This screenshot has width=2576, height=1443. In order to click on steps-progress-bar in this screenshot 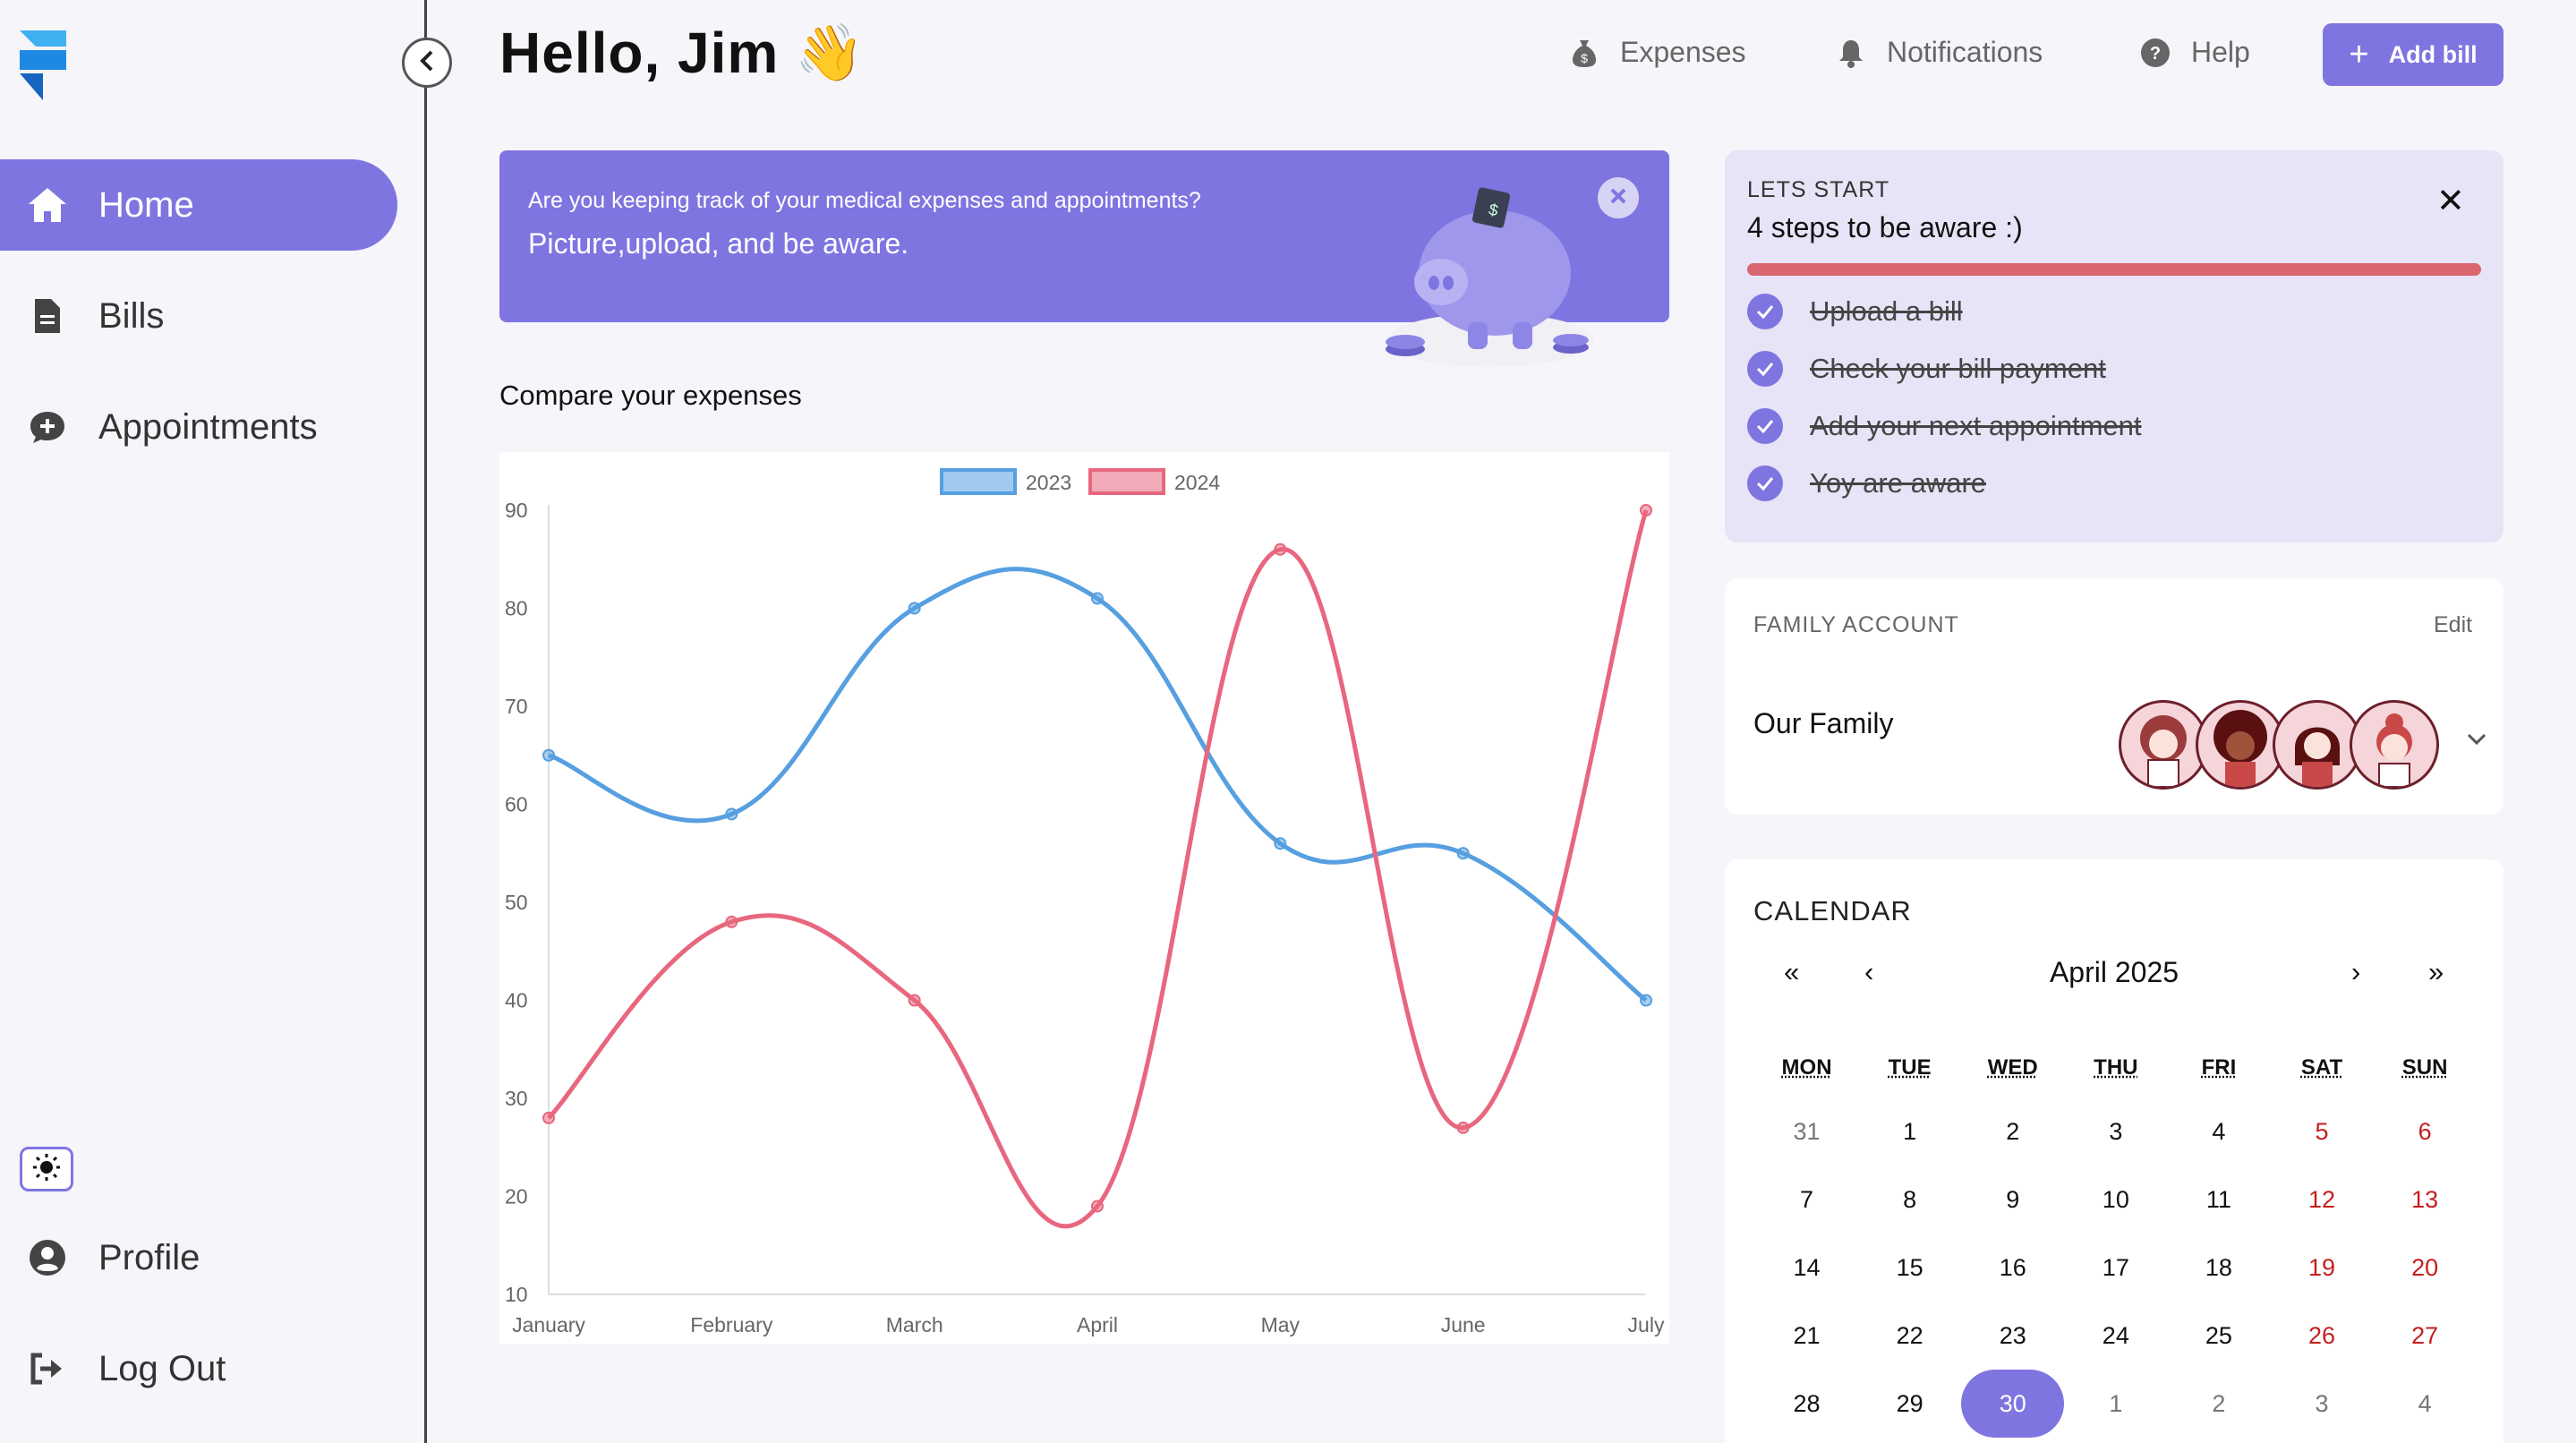, I will do `click(2114, 269)`.